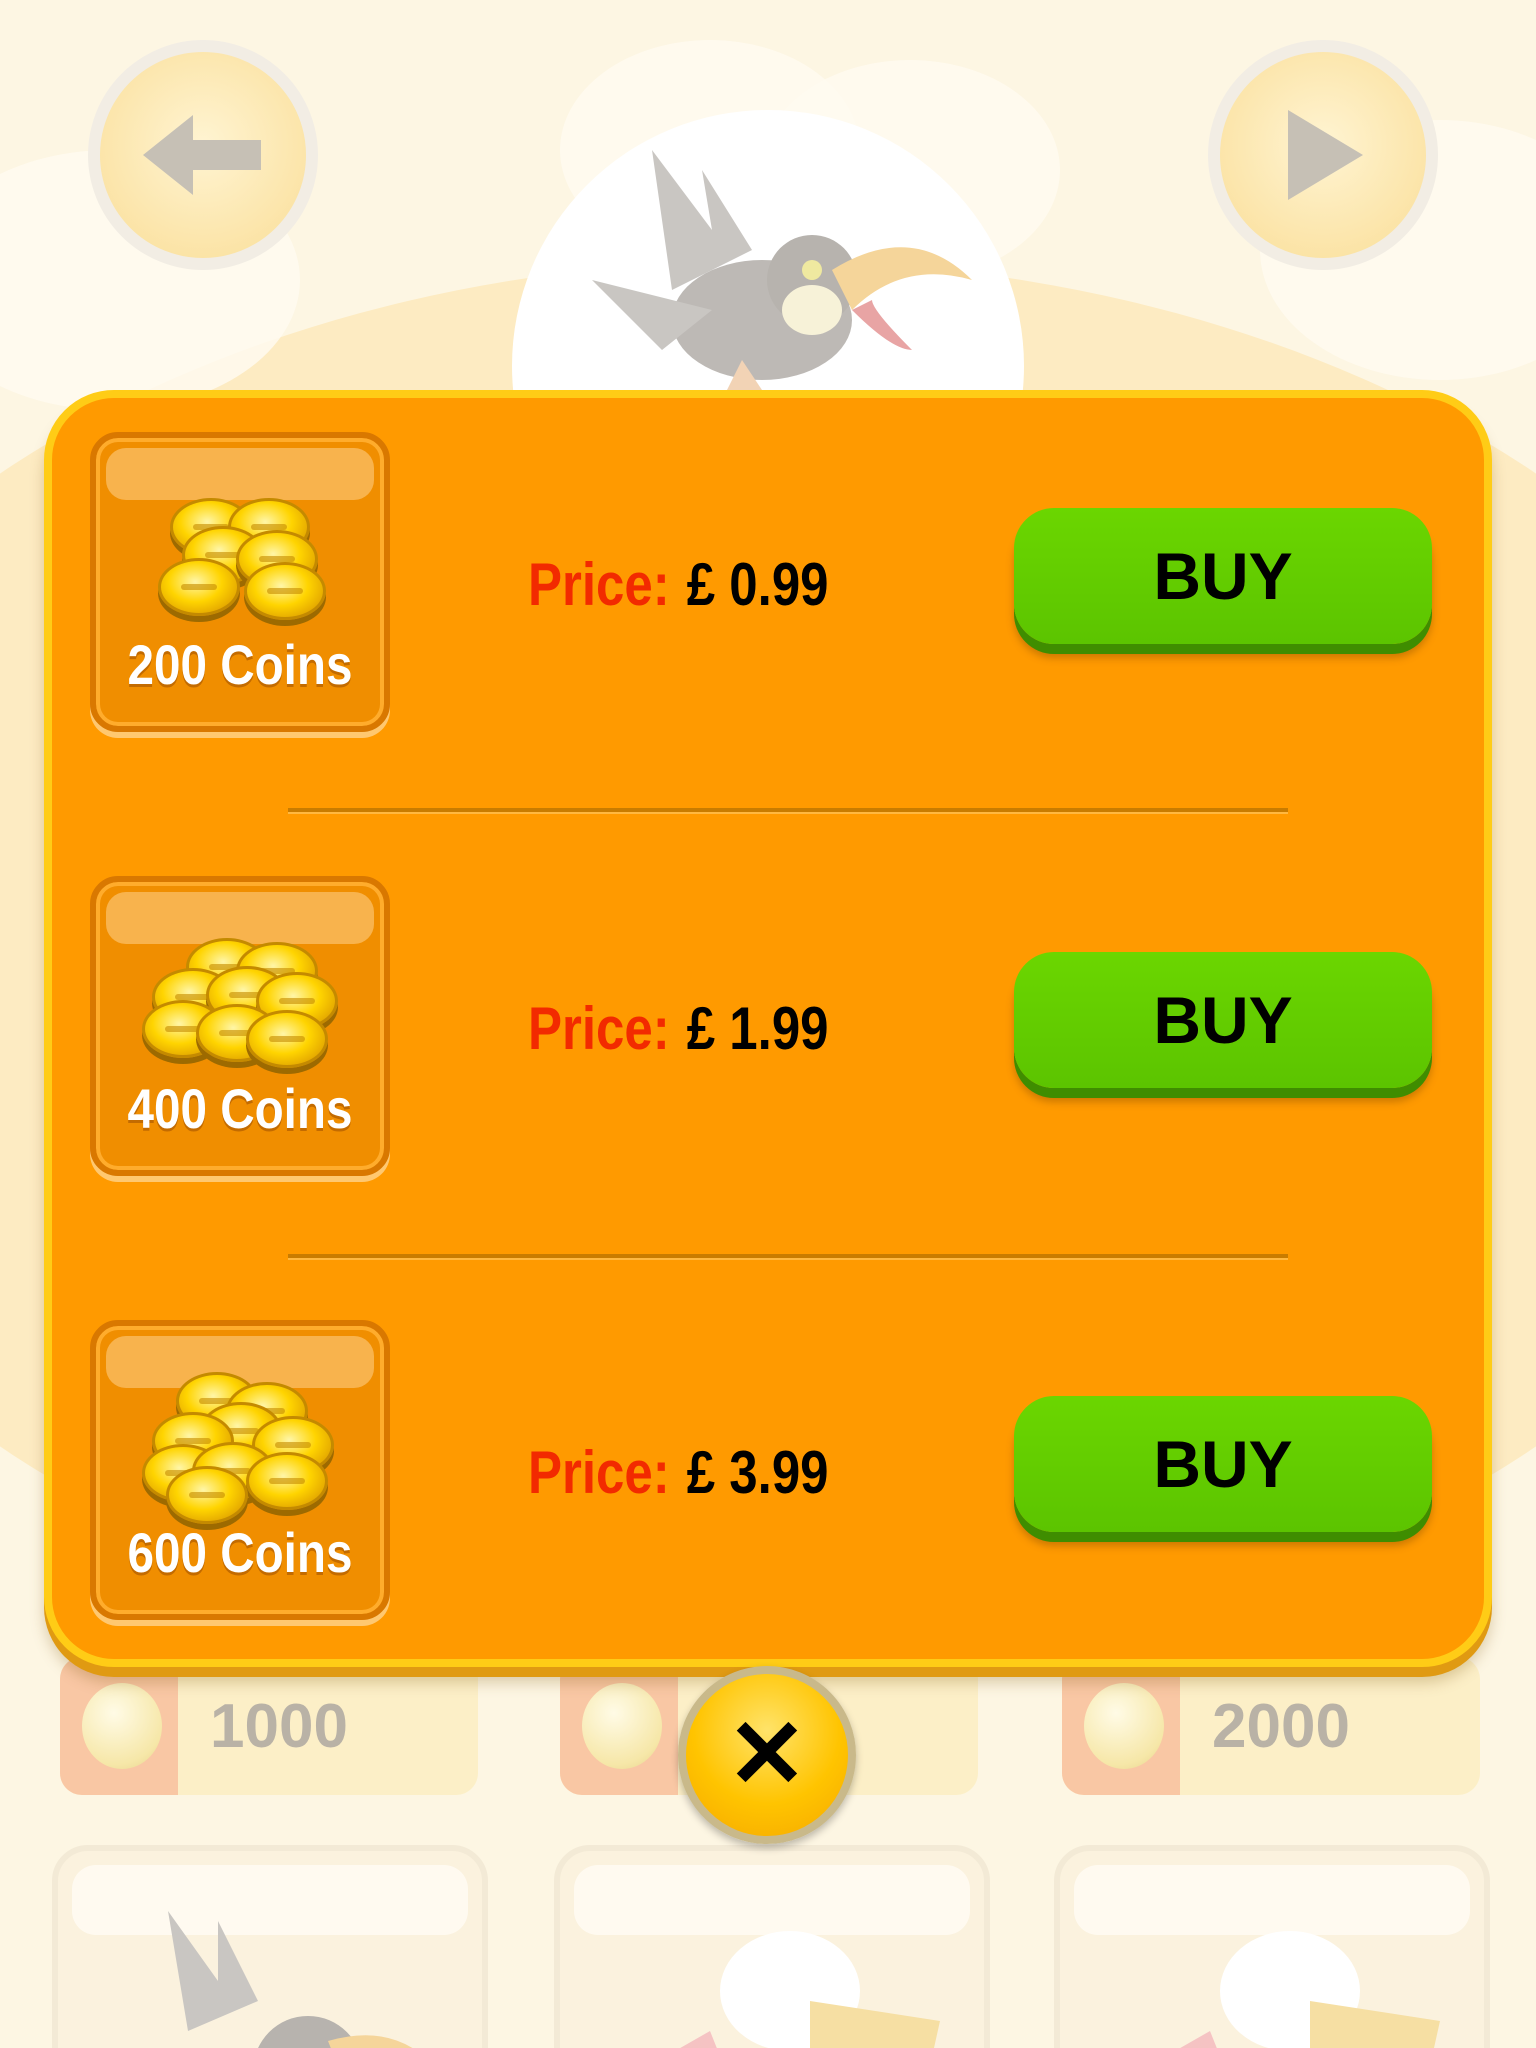 The width and height of the screenshot is (1536, 2048). What do you see at coordinates (290, 1979) in the screenshot?
I see `toucan-card-illustration` at bounding box center [290, 1979].